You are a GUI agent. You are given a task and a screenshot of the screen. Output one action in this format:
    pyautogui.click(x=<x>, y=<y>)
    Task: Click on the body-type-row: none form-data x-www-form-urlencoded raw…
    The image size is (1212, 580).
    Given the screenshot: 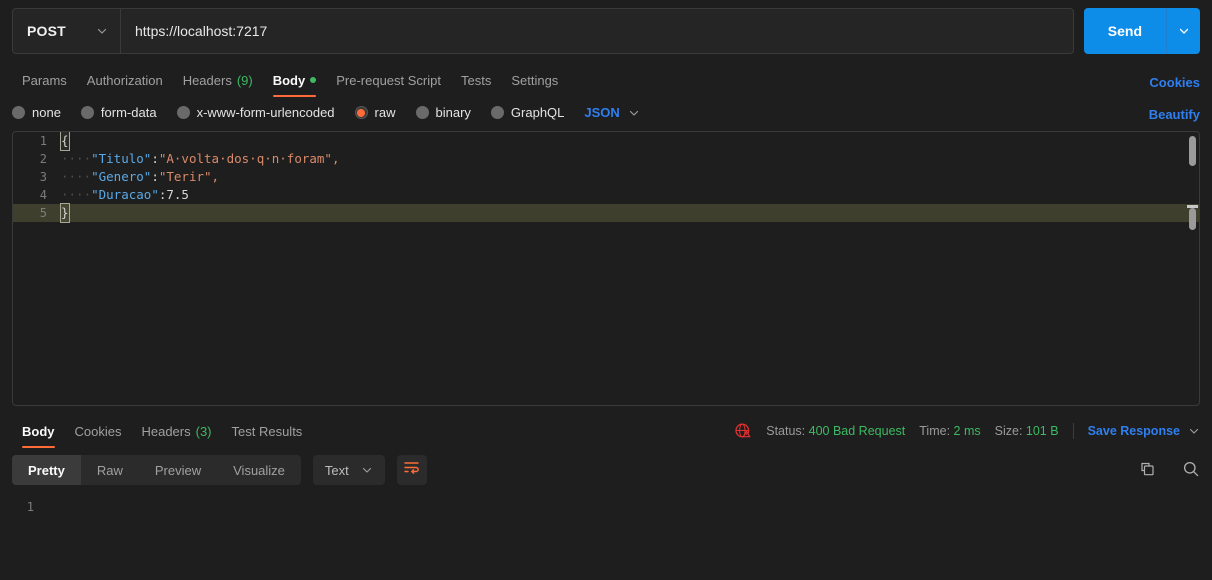 What is the action you would take?
    pyautogui.click(x=606, y=113)
    